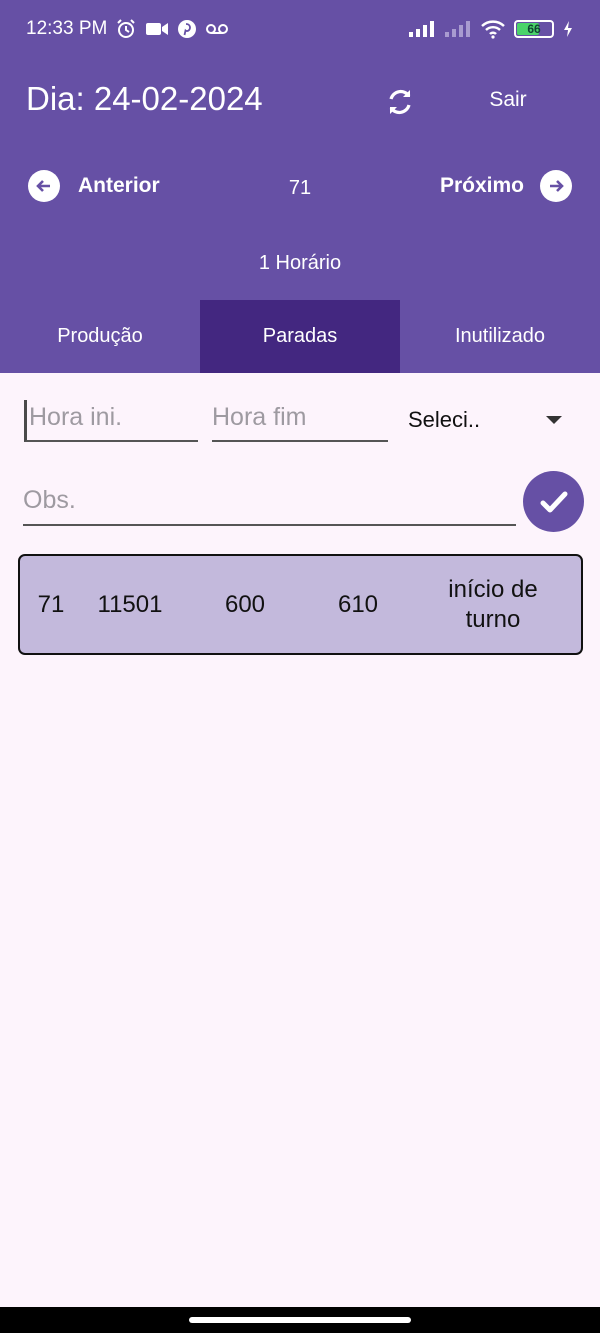  I want to click on record-id: 71, so click(51, 604).